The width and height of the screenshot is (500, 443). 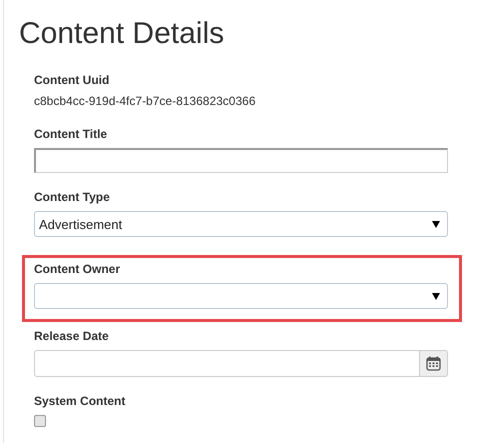 I want to click on field-label: Content Uuid, so click(x=72, y=80).